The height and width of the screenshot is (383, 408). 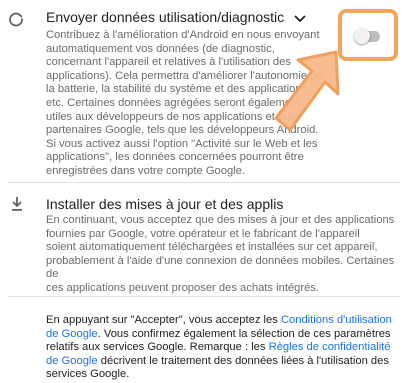 I want to click on updates-title: Installer des mises à jour et des applis, so click(x=164, y=204).